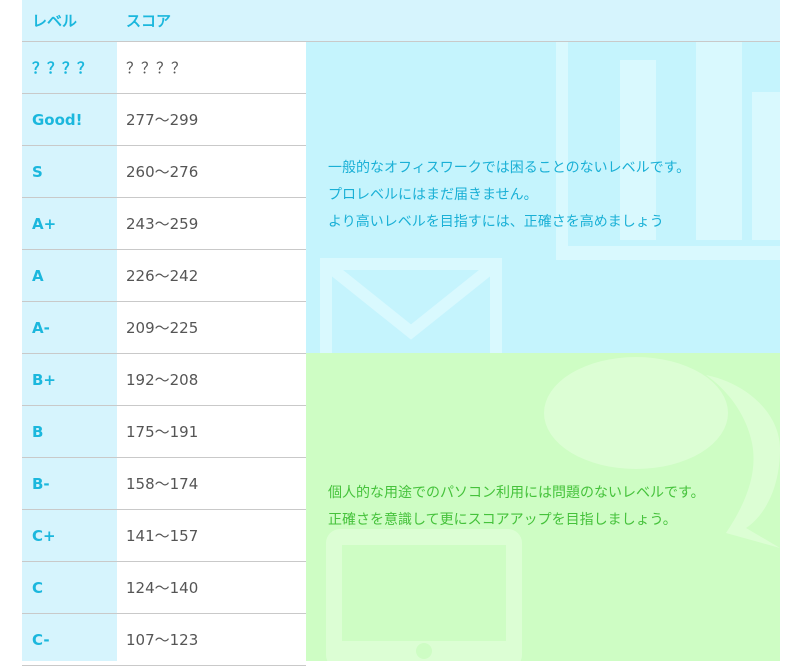 Image resolution: width=800 pixels, height=666 pixels. What do you see at coordinates (211, 120) in the screenshot?
I see `score-cell: 277〜299` at bounding box center [211, 120].